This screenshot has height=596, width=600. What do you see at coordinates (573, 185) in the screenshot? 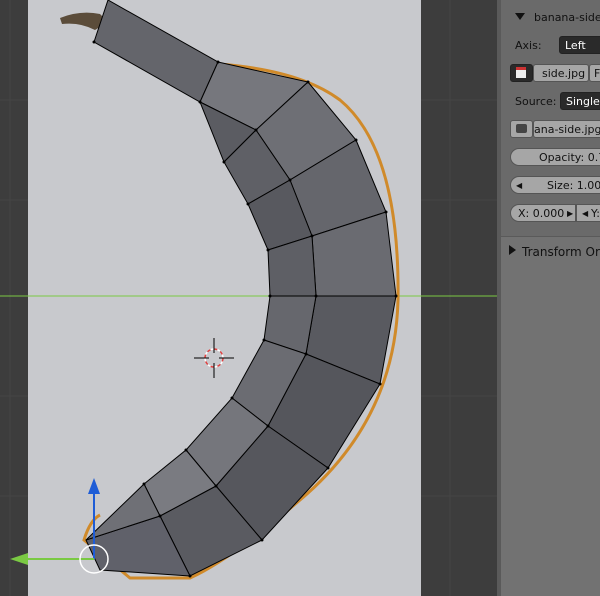
I see `size-text: Size: 1.00` at bounding box center [573, 185].